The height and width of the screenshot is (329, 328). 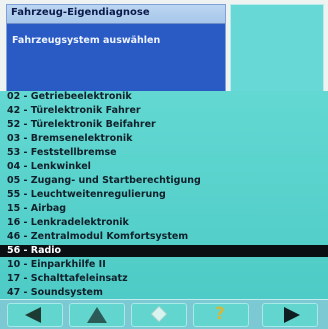 I want to click on back-button, so click(x=35, y=315).